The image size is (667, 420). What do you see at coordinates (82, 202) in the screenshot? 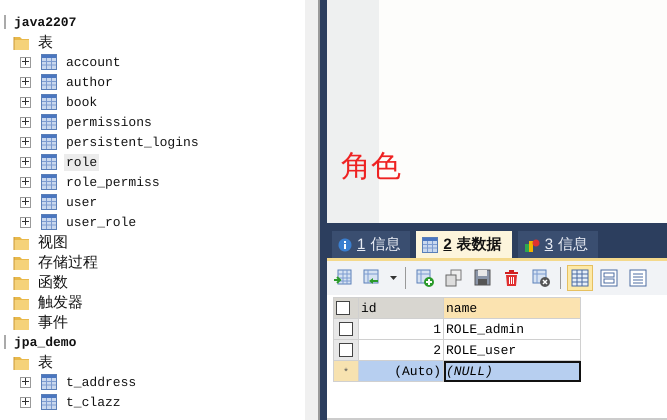
I see `table-item: user` at bounding box center [82, 202].